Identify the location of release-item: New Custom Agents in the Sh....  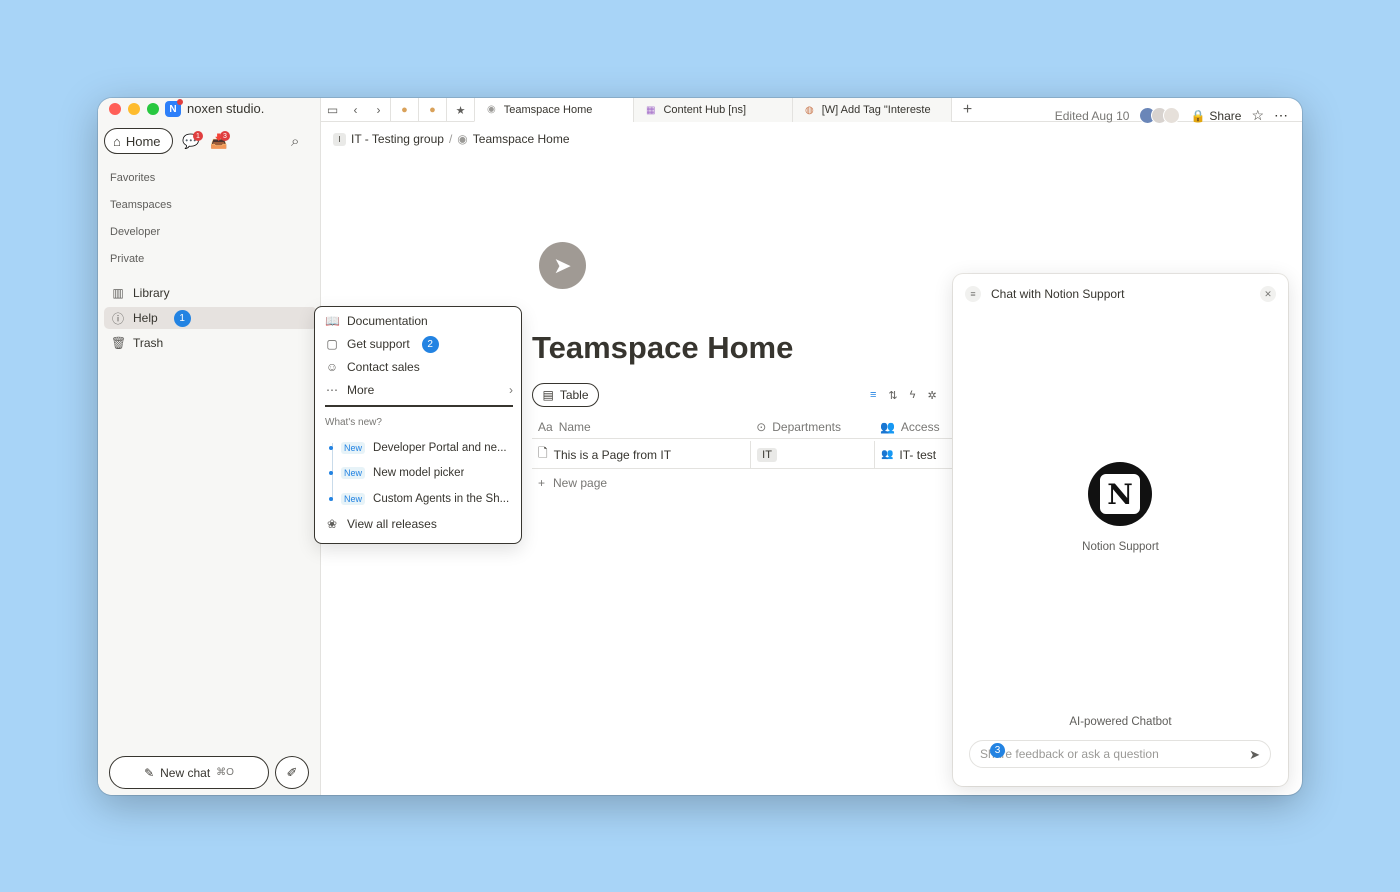
(421, 499).